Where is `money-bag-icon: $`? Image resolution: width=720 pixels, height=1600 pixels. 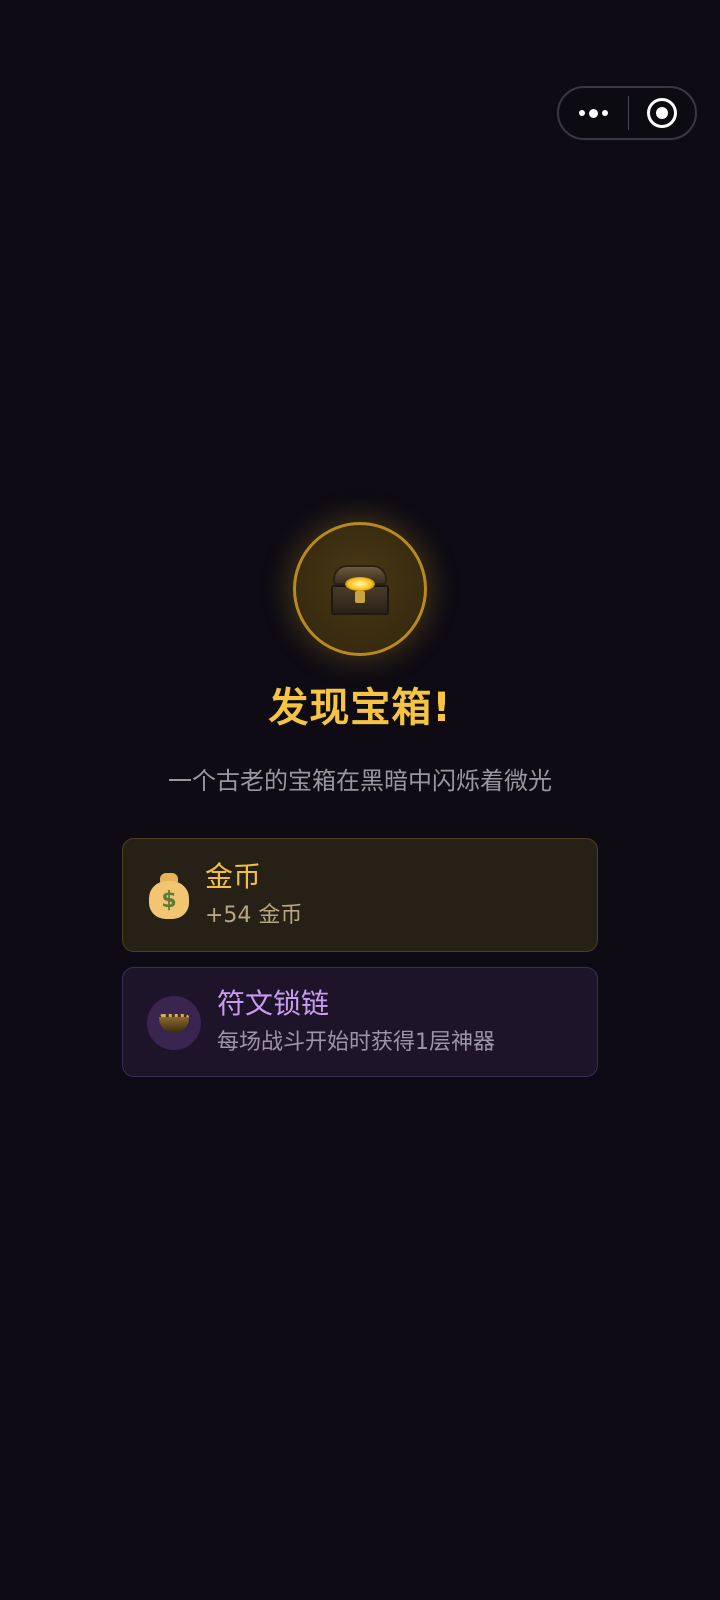 money-bag-icon: $ is located at coordinates (169, 896).